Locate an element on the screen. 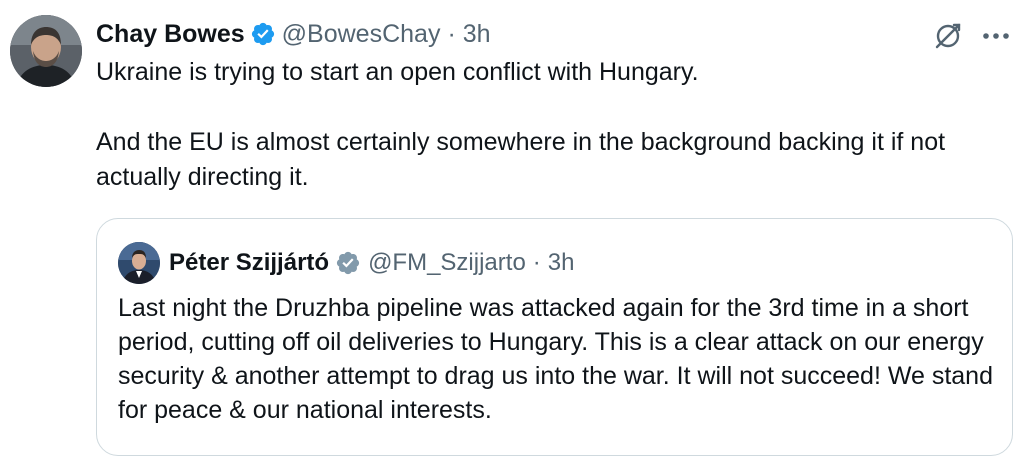 This screenshot has width=1024, height=465. grok-icon is located at coordinates (948, 36).